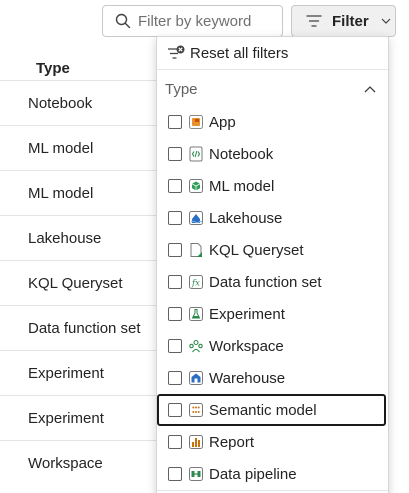 Image resolution: width=409 pixels, height=493 pixels. I want to click on workspace-icon, so click(196, 346).